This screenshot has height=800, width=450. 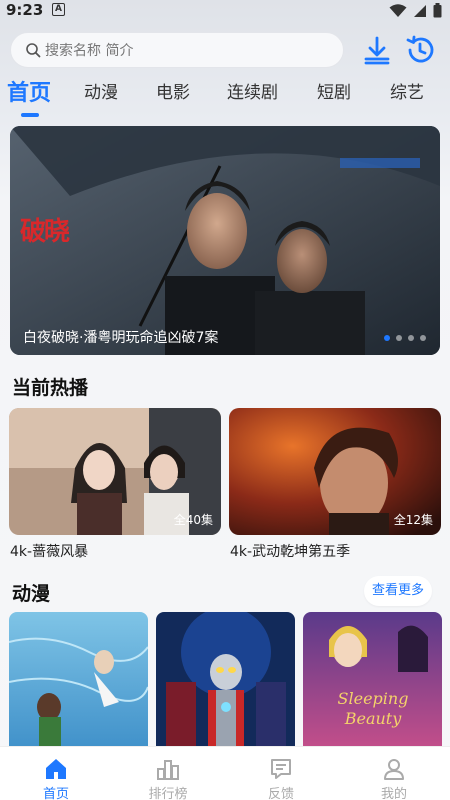 I want to click on history-icon, so click(x=420, y=50).